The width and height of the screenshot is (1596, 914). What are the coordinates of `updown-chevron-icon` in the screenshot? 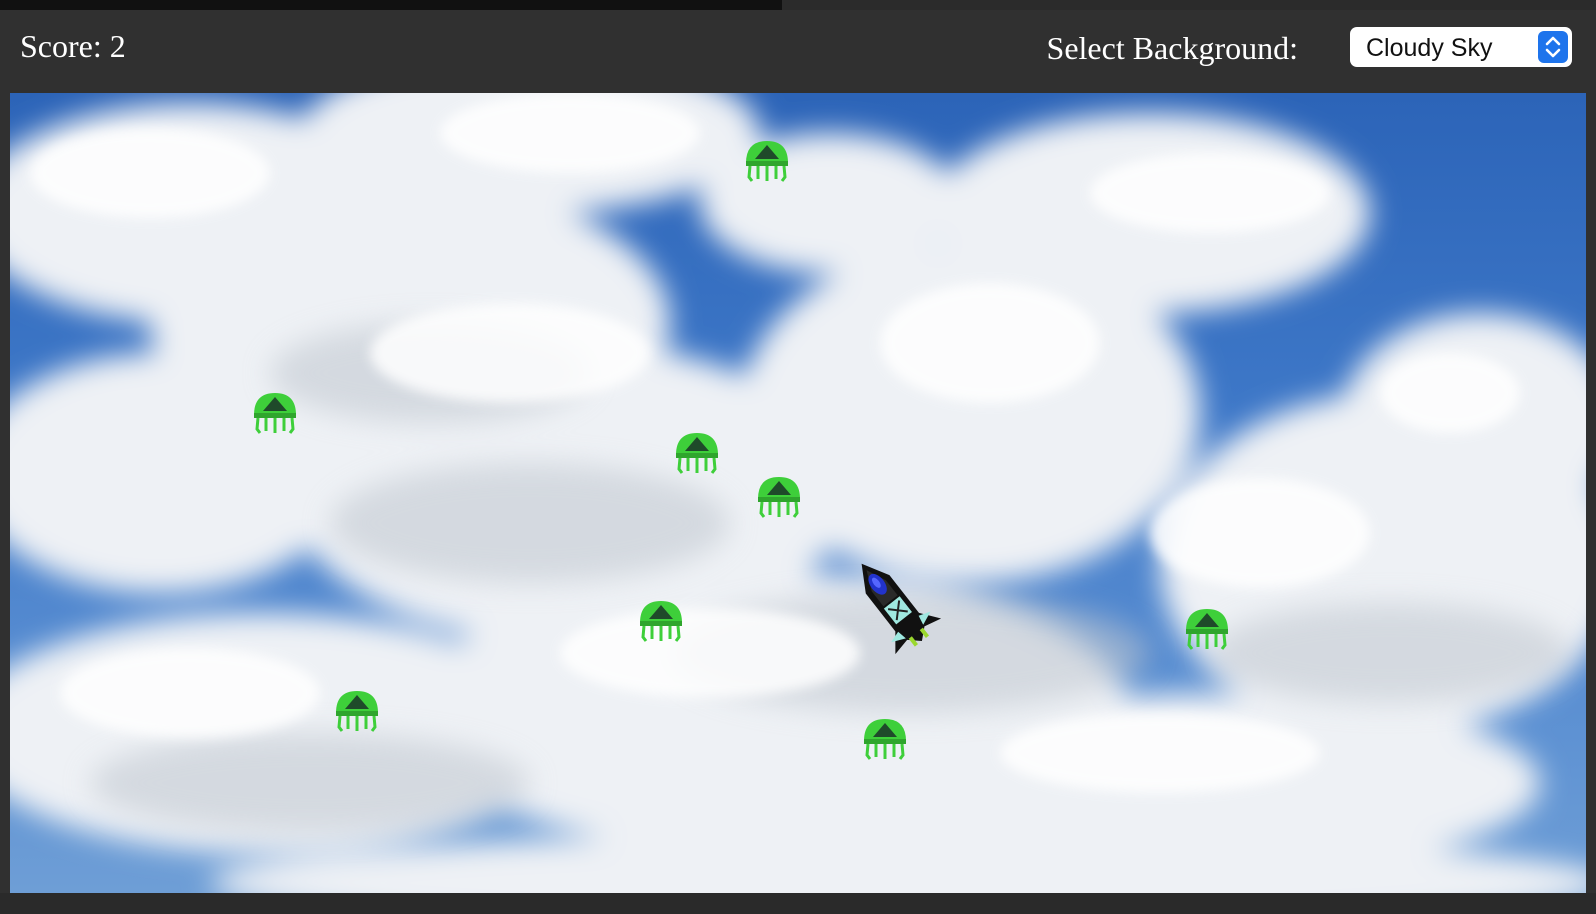 It's located at (1553, 47).